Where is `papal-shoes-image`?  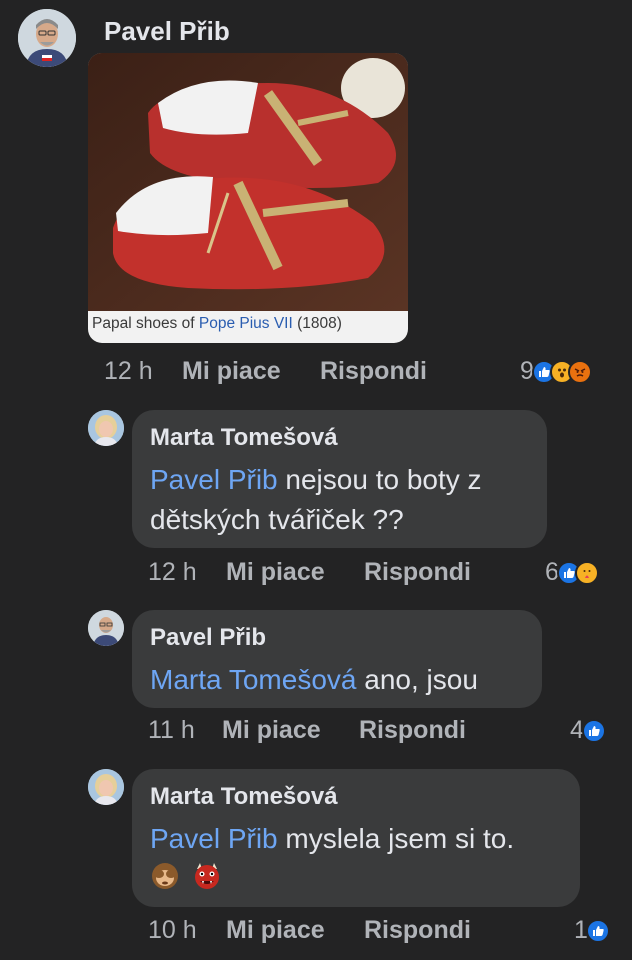
papal-shoes-image is located at coordinates (248, 182).